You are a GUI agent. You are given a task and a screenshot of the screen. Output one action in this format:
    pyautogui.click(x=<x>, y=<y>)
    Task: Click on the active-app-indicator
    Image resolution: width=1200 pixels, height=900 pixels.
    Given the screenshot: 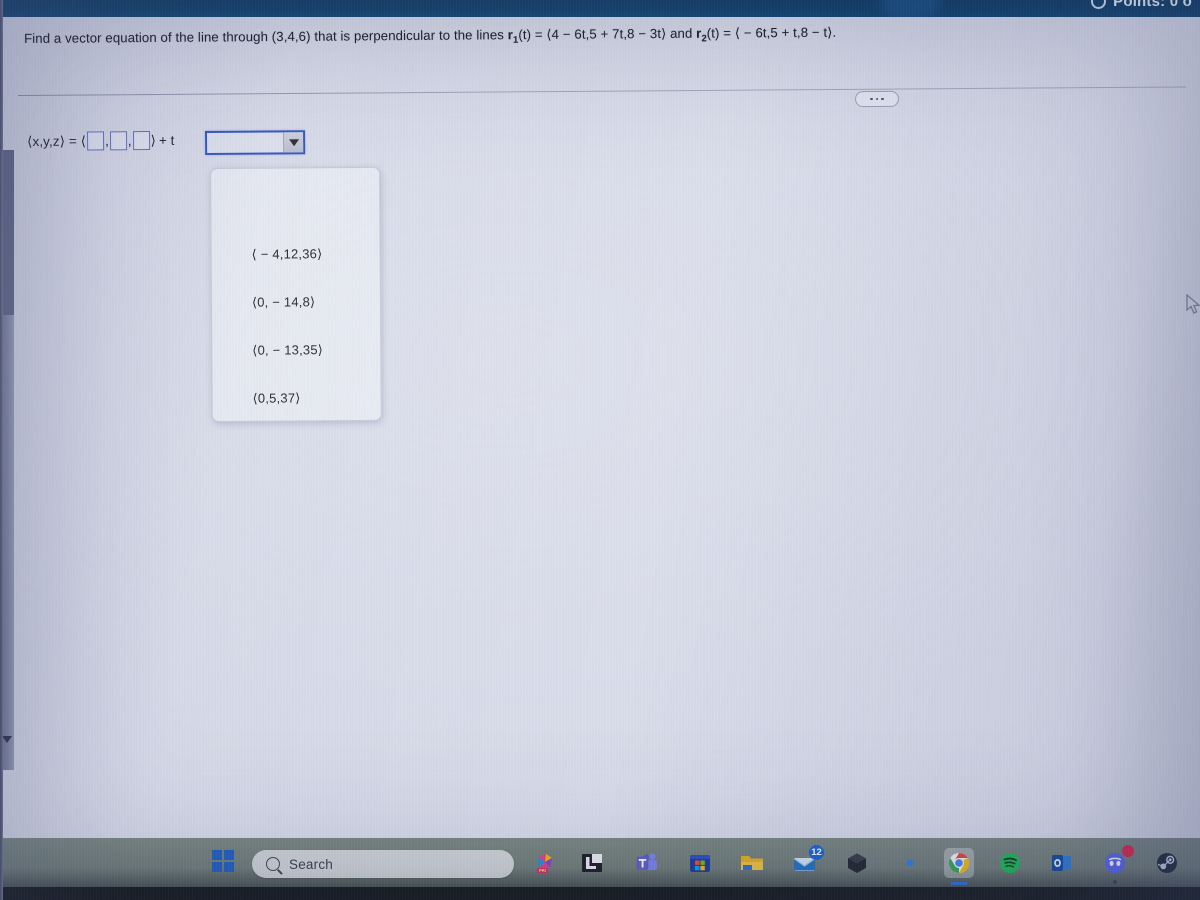 What is the action you would take?
    pyautogui.click(x=959, y=883)
    